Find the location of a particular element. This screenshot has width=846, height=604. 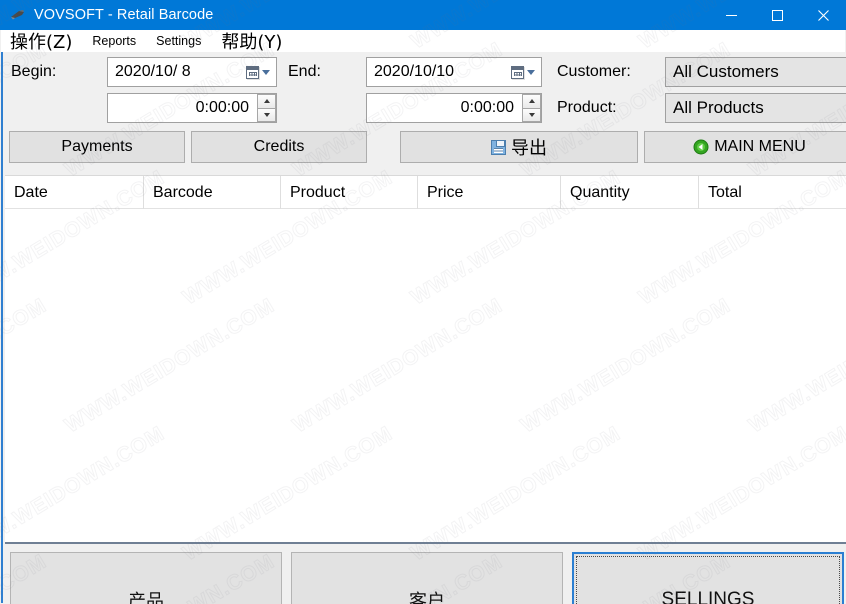

credits-button: Credits is located at coordinates (279, 147).